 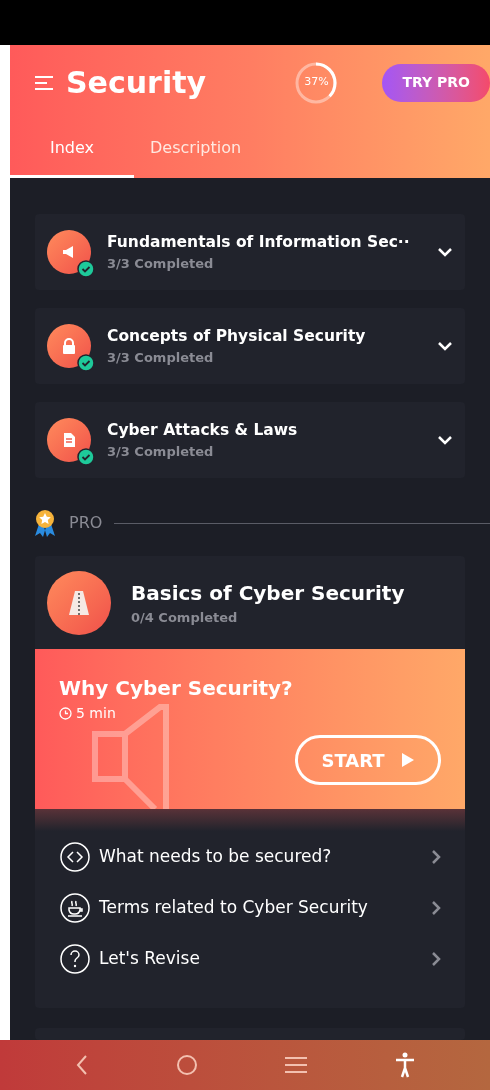 What do you see at coordinates (69, 346) in the screenshot?
I see `padlock-icon` at bounding box center [69, 346].